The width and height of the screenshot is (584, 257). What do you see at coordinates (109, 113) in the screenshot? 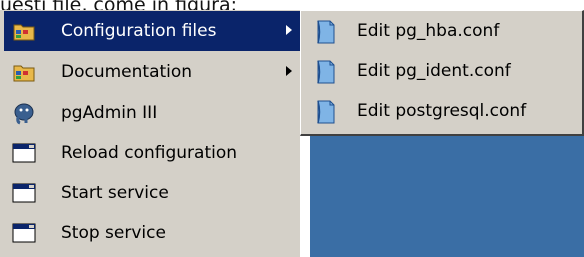
I see `menu-item-label: pgAdmin III` at bounding box center [109, 113].